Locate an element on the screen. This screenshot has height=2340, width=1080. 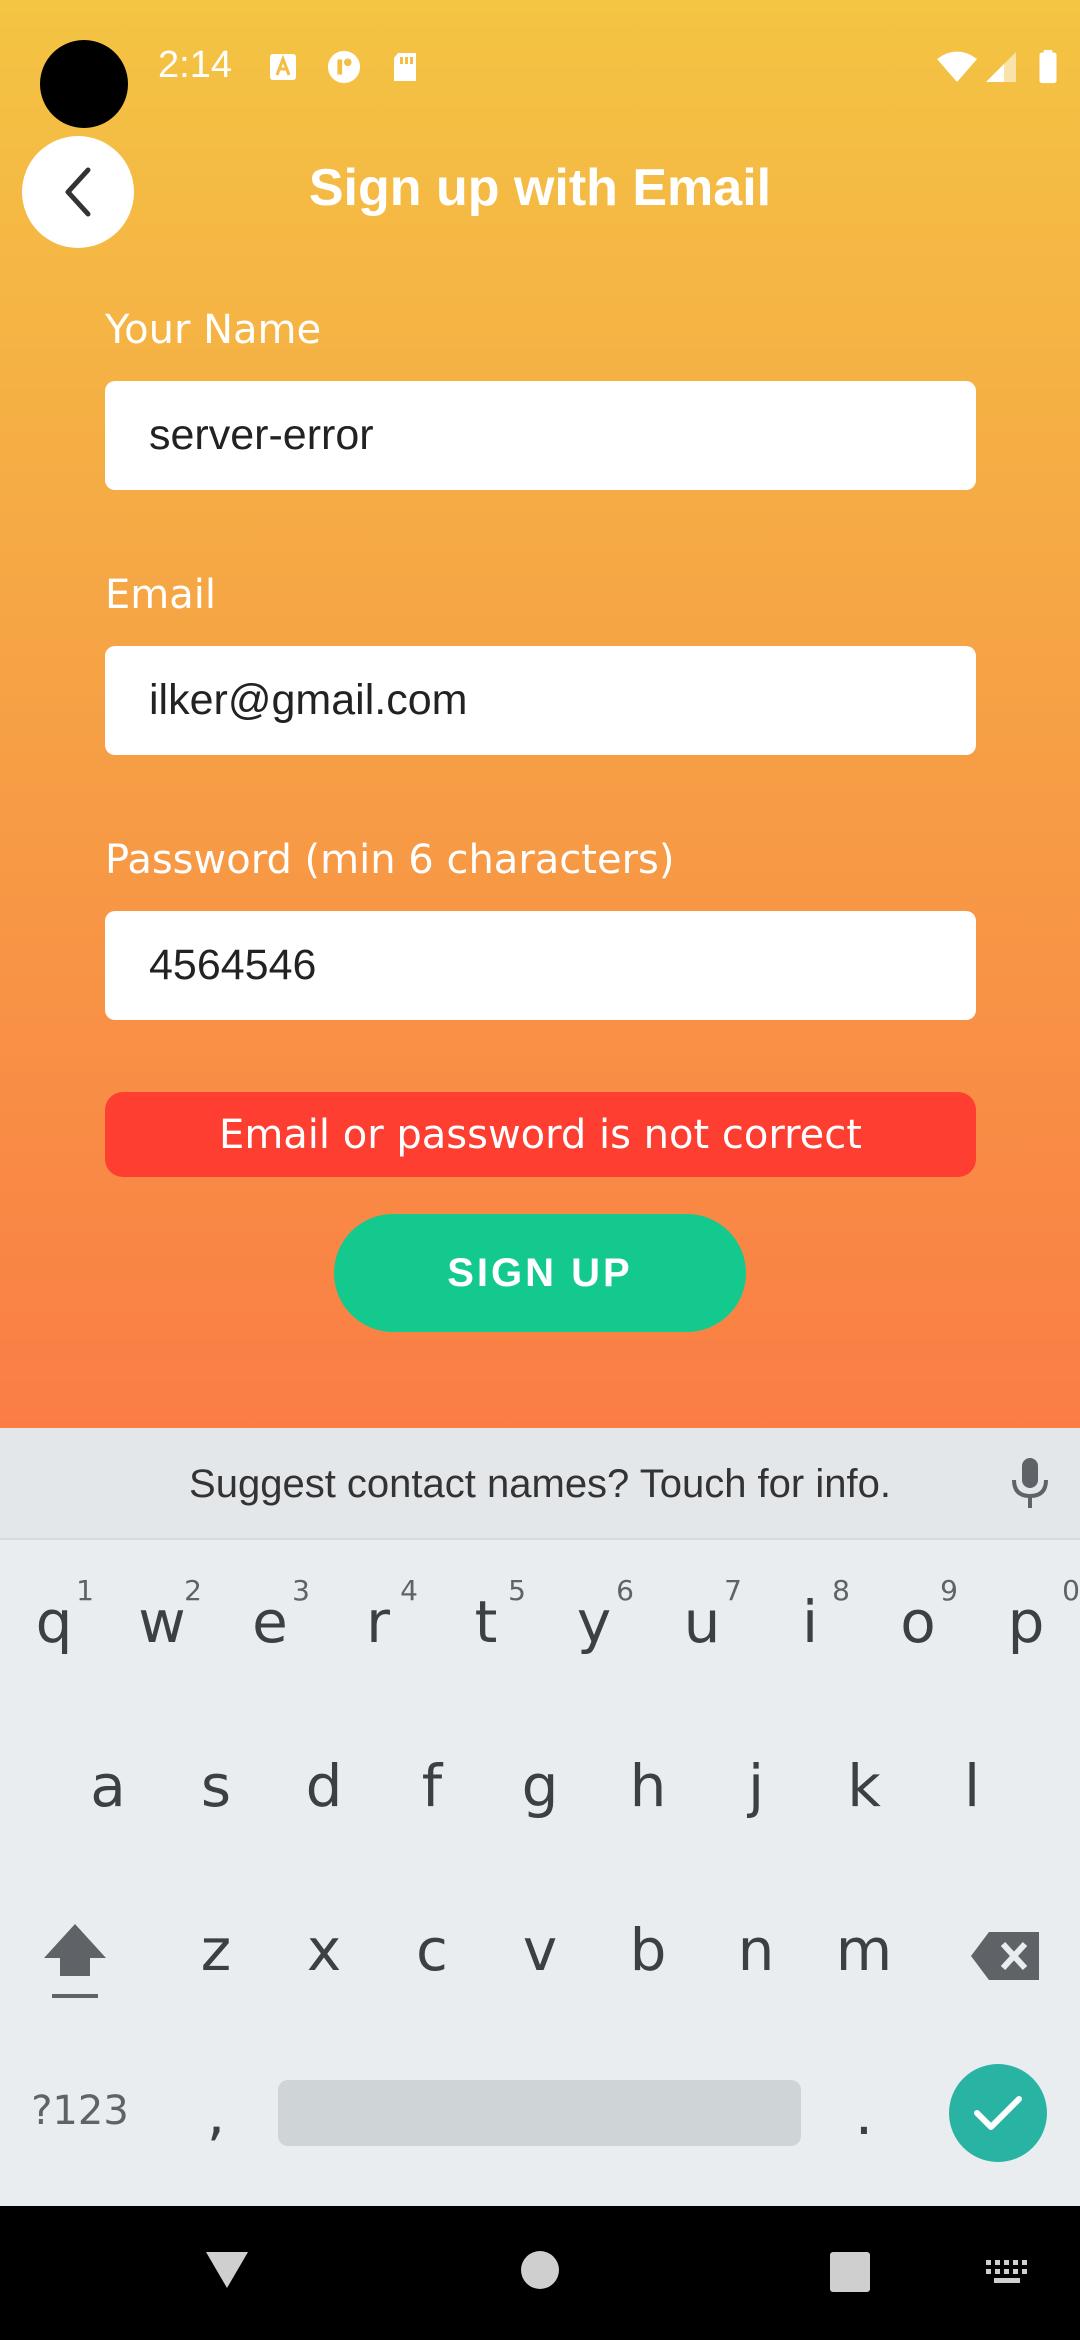
microphone-icon is located at coordinates (1030, 1484).